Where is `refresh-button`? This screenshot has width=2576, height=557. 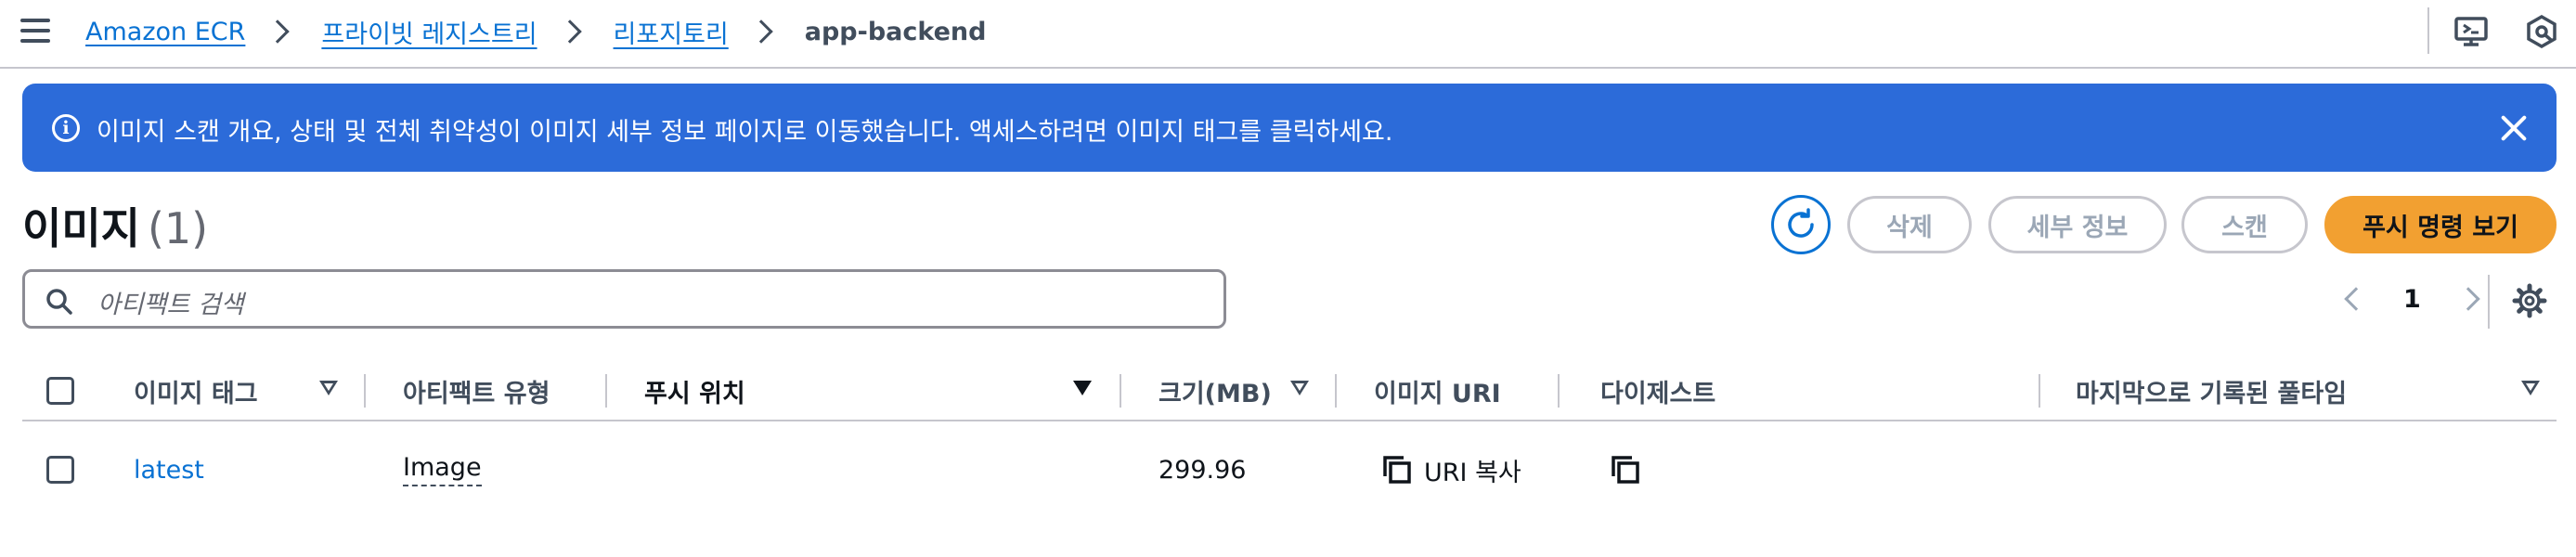 refresh-button is located at coordinates (1801, 224).